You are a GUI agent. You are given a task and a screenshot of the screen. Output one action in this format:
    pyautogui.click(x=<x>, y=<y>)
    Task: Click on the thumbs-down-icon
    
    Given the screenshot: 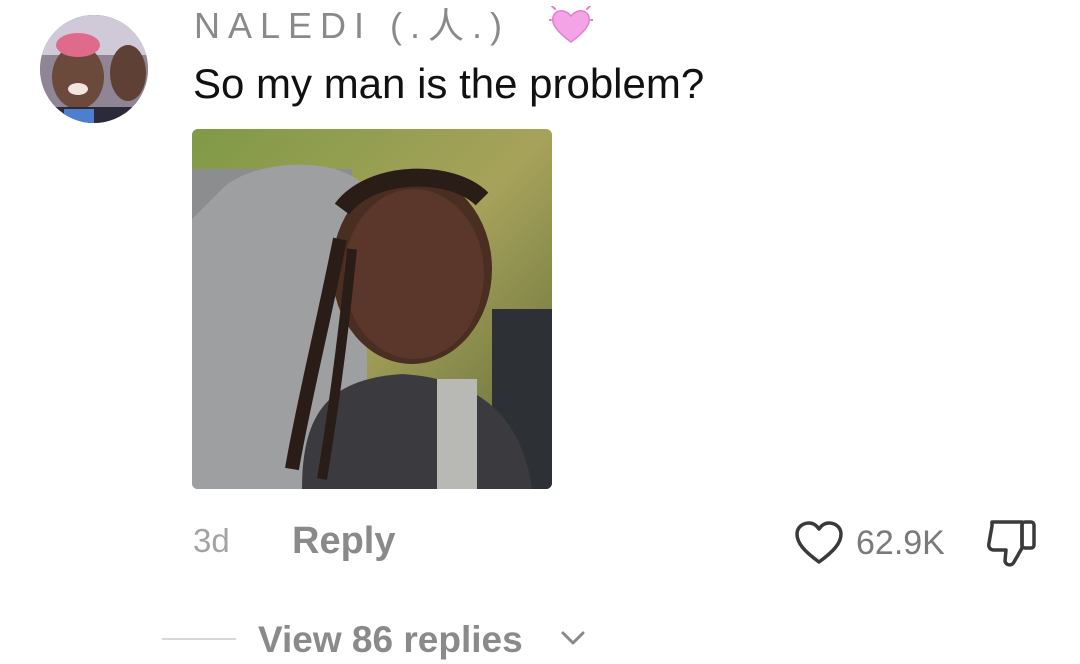 What is the action you would take?
    pyautogui.click(x=1012, y=544)
    